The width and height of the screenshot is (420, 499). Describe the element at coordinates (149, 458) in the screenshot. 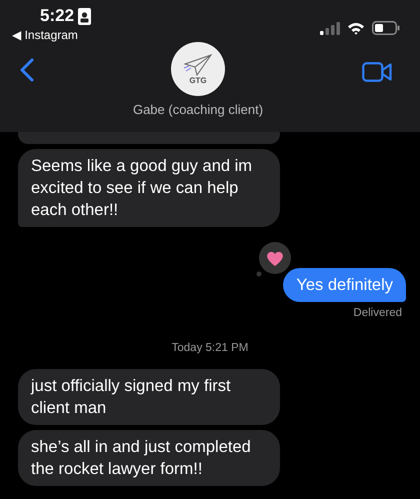

I see `received-message-bubble: she’s all in and just completed the rocket lawyer form!!` at that location.